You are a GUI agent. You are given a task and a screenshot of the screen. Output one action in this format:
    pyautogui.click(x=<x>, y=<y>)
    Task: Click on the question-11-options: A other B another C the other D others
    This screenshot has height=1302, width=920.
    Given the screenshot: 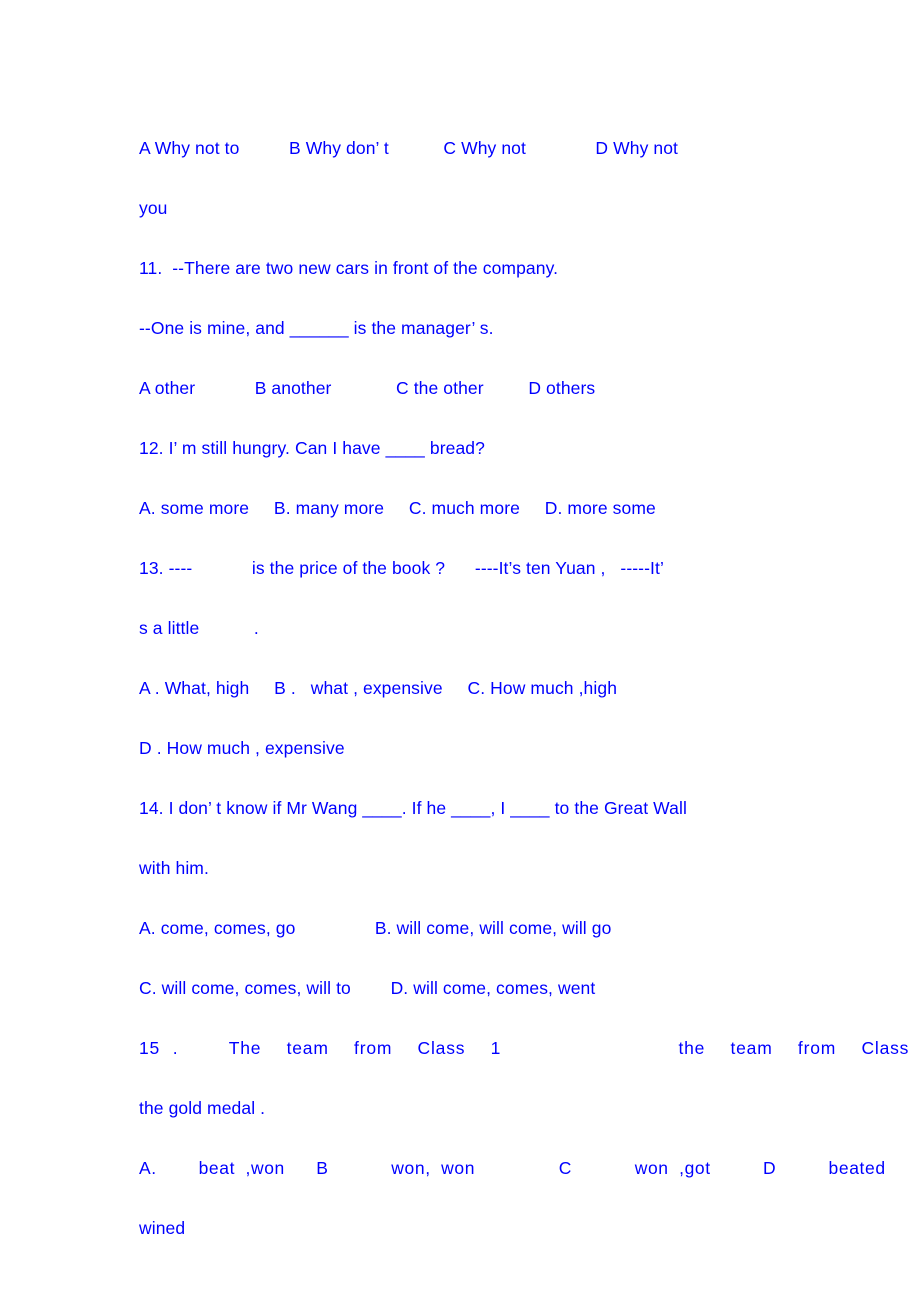 What is the action you would take?
    pyautogui.click(x=367, y=388)
    